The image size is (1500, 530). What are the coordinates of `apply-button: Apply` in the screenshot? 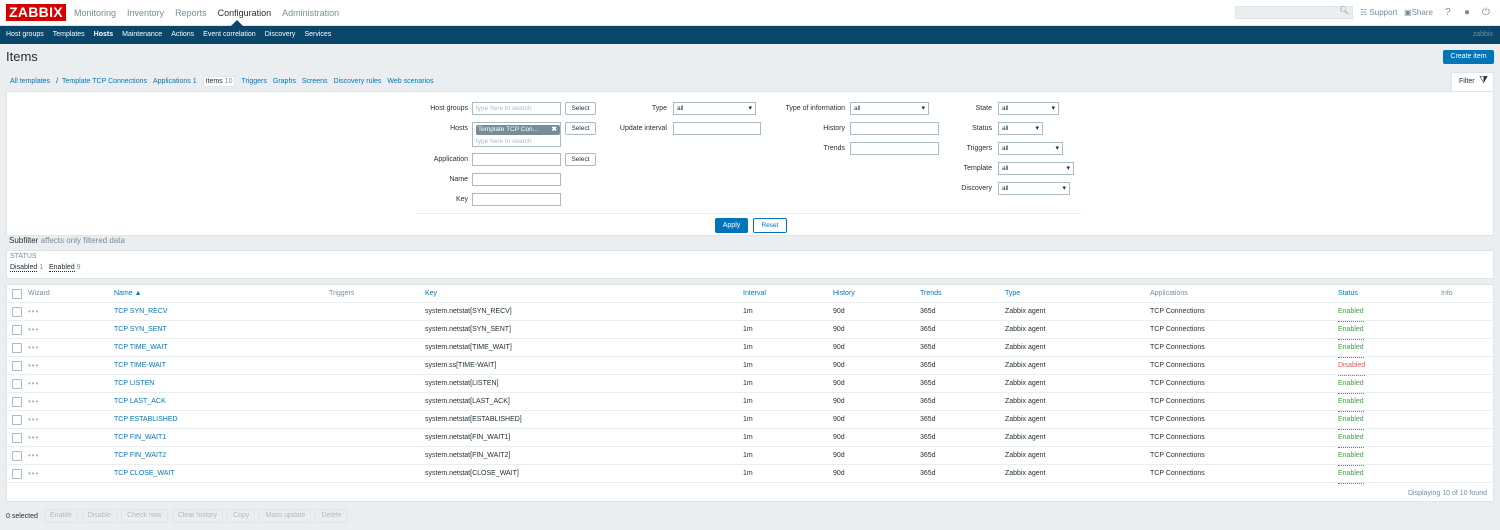 It's located at (731, 225).